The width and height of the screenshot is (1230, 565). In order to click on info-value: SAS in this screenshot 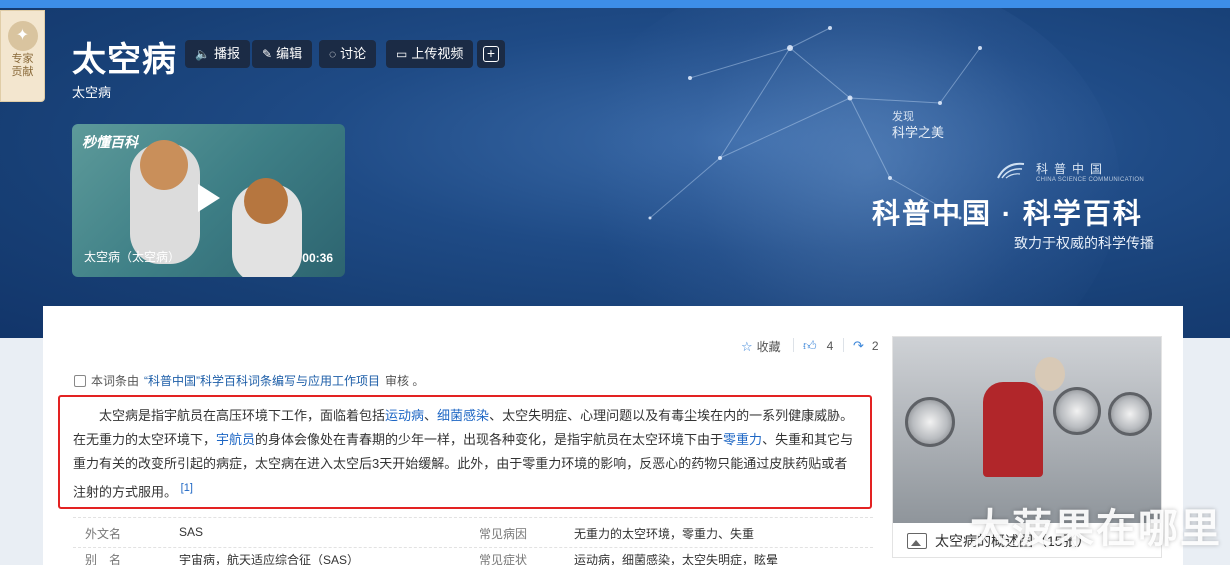, I will do `click(191, 532)`.